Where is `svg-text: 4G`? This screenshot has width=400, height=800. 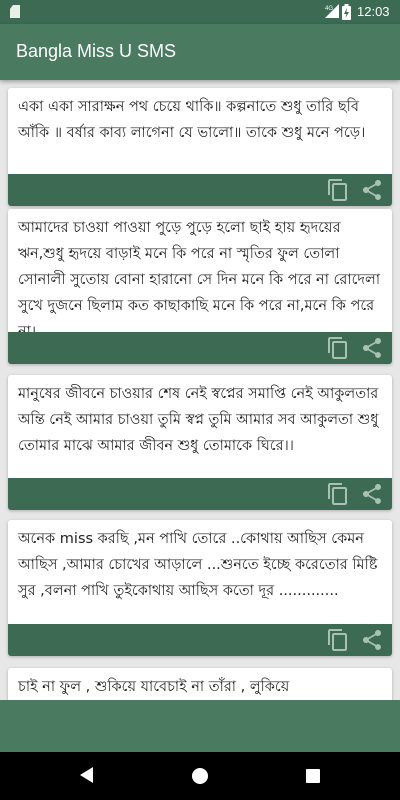
svg-text: 4G is located at coordinates (329, 9).